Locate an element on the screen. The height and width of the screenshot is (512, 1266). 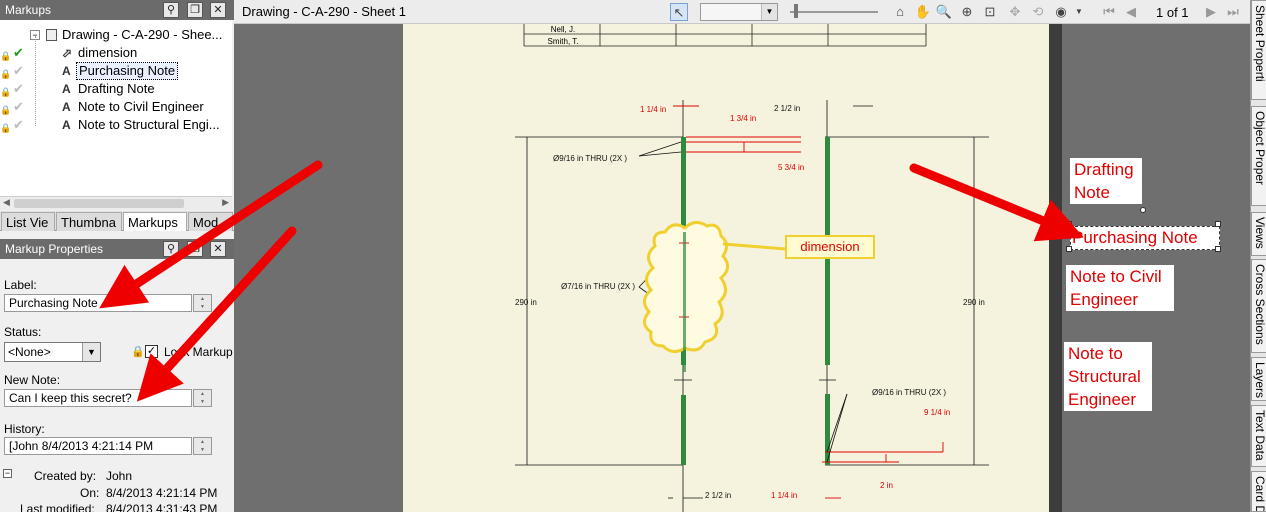
tree-item-drafting-note: 🔒 ✔ A Drafting Note is located at coordinates (116, 89).